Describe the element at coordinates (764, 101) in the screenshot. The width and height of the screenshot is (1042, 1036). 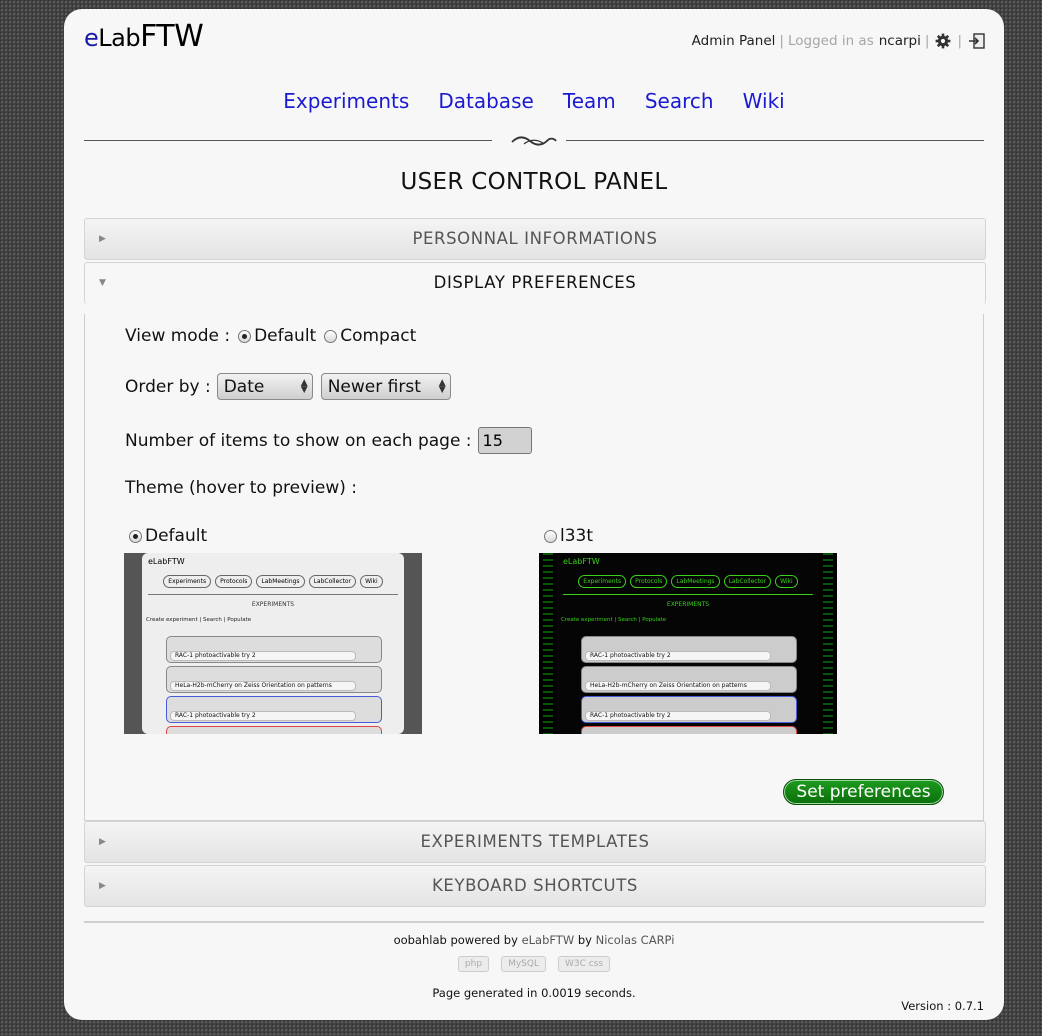
I see `nav-wiki: Wiki` at that location.